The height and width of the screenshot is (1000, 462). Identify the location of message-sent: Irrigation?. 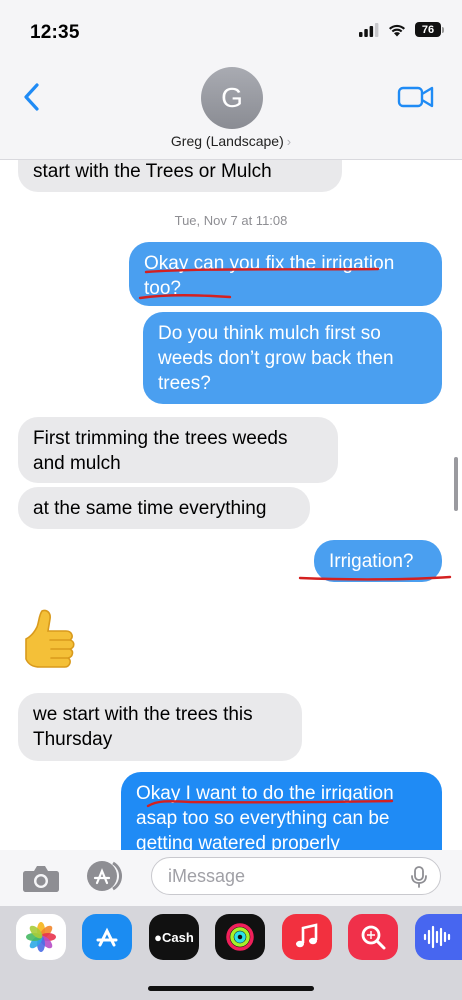
(378, 561).